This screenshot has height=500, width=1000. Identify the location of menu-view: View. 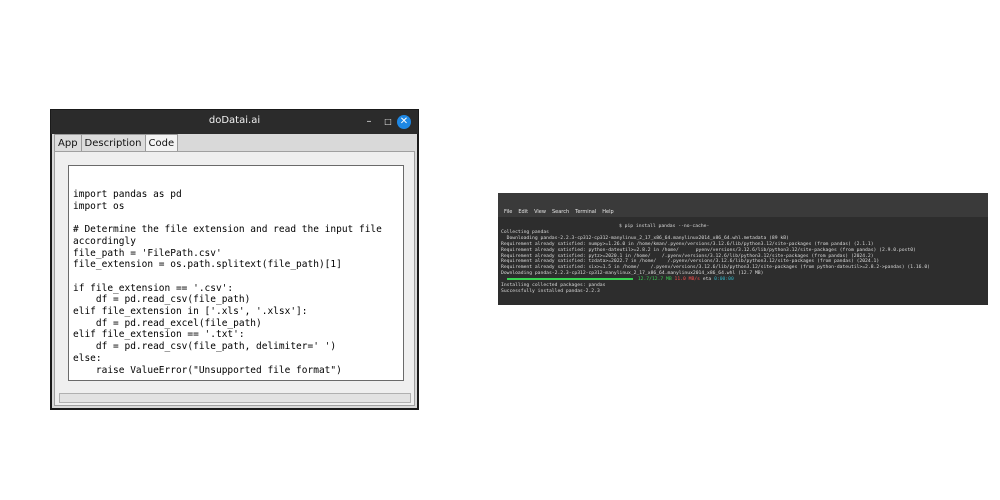
(540, 212).